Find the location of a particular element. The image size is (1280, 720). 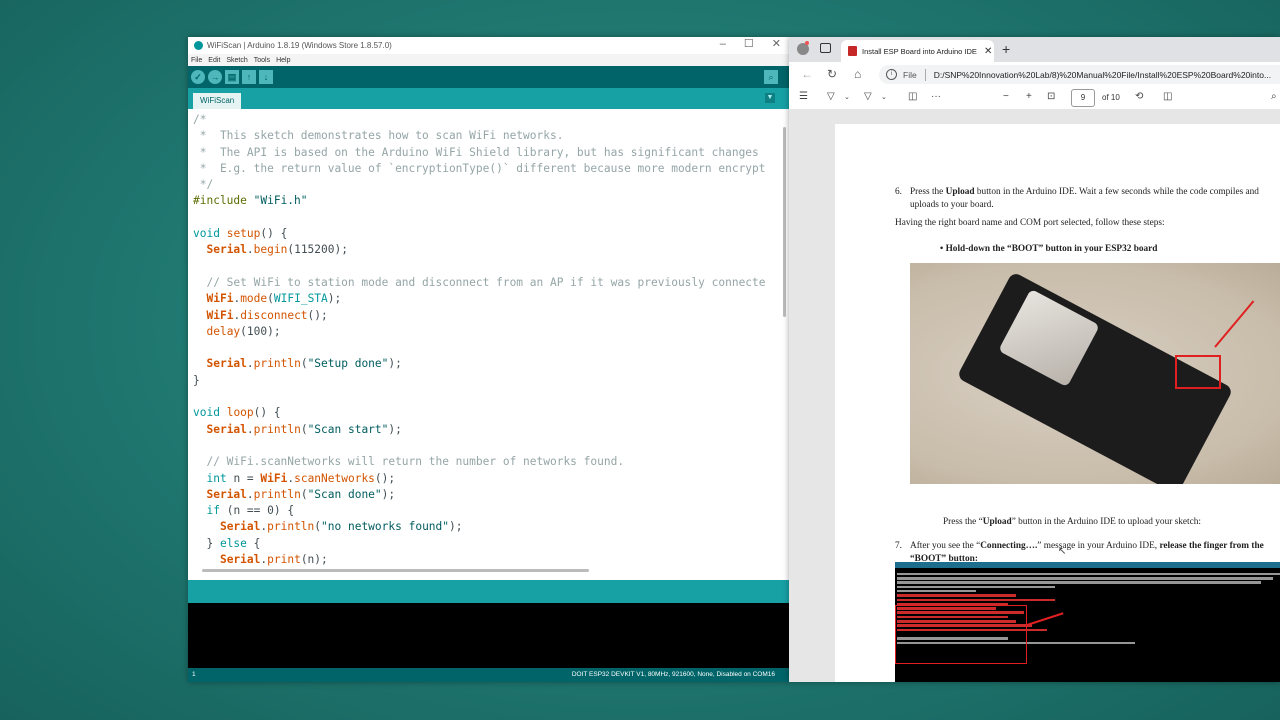

code-line: Serial.println("Setup done"); is located at coordinates (304, 364).